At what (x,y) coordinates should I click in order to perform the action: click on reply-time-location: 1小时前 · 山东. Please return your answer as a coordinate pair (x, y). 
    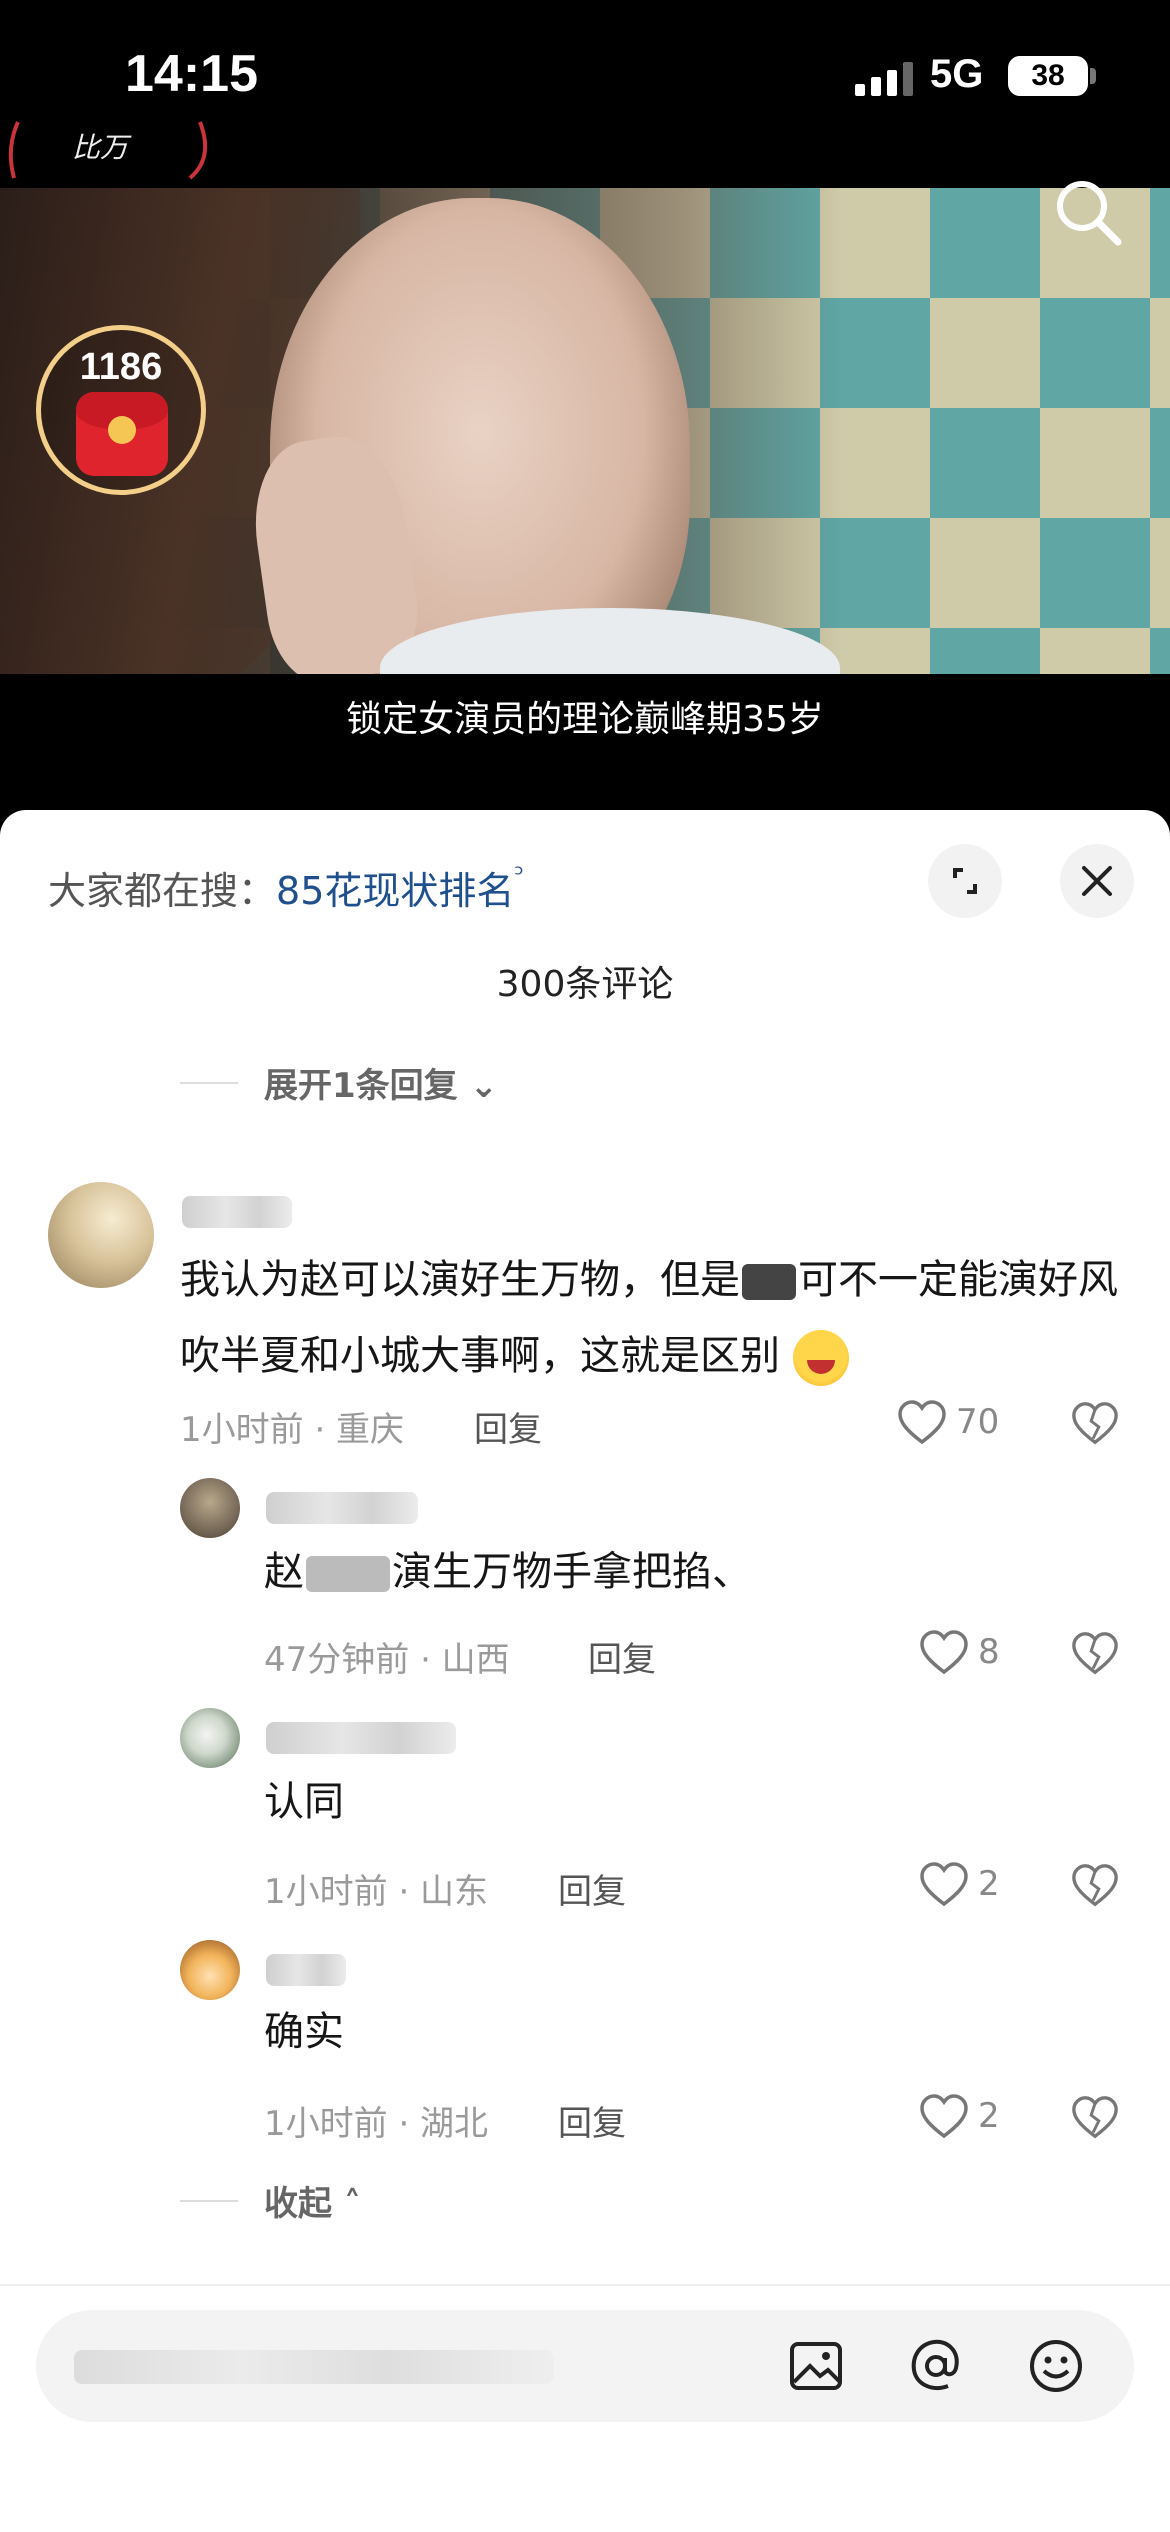
    Looking at the image, I should click on (376, 1892).